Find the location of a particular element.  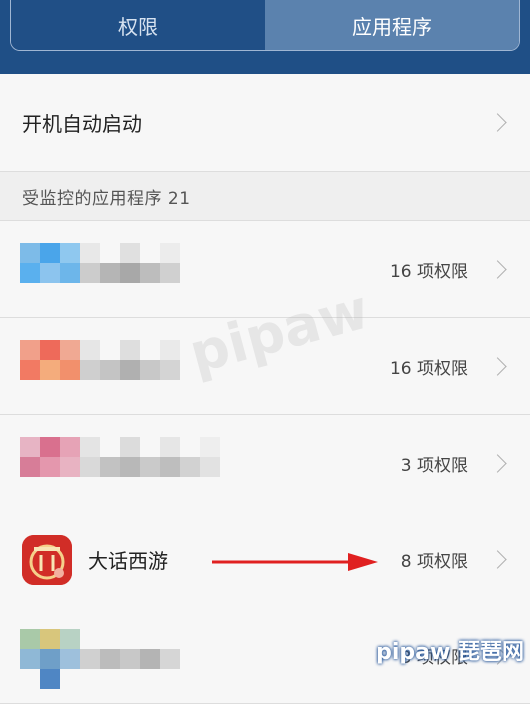

corner-watermark: pipaw 琵琶网 is located at coordinates (450, 652).